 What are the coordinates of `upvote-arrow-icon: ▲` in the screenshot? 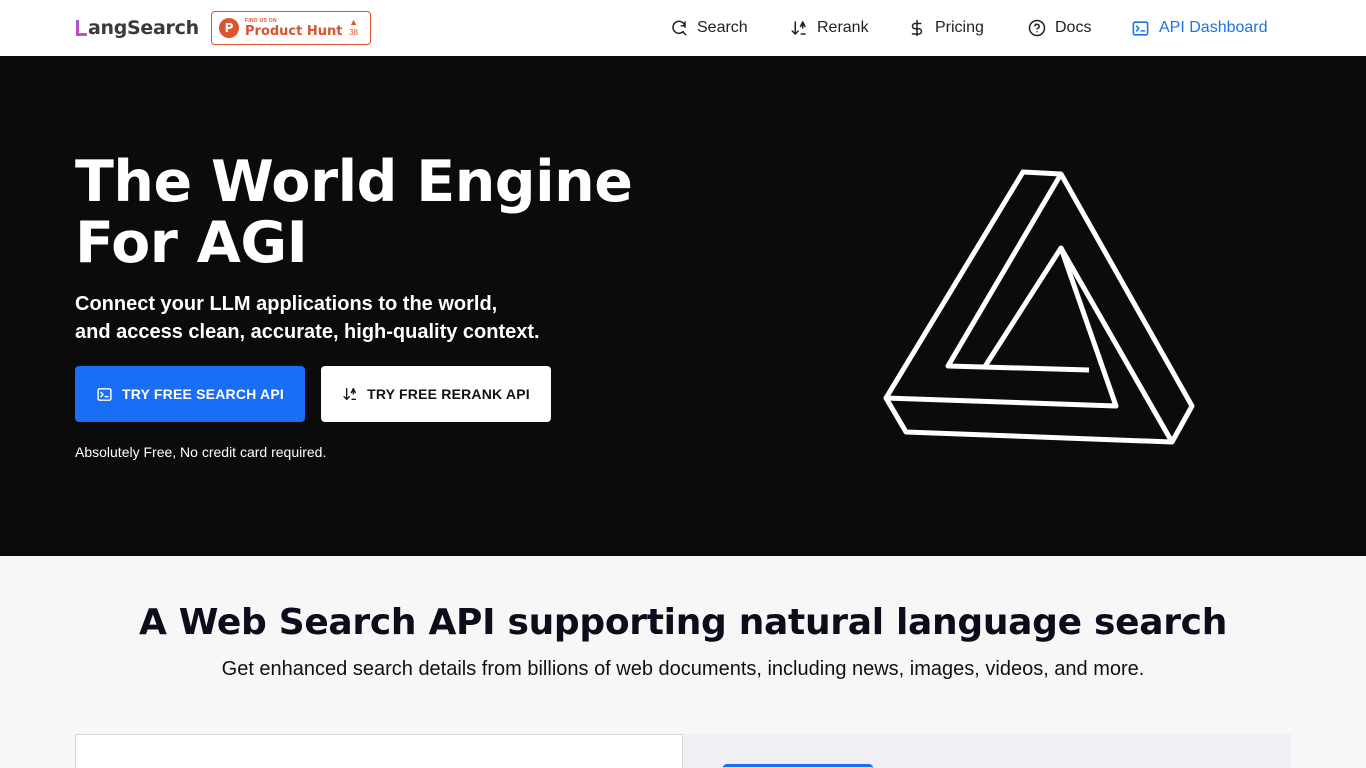 It's located at (353, 22).